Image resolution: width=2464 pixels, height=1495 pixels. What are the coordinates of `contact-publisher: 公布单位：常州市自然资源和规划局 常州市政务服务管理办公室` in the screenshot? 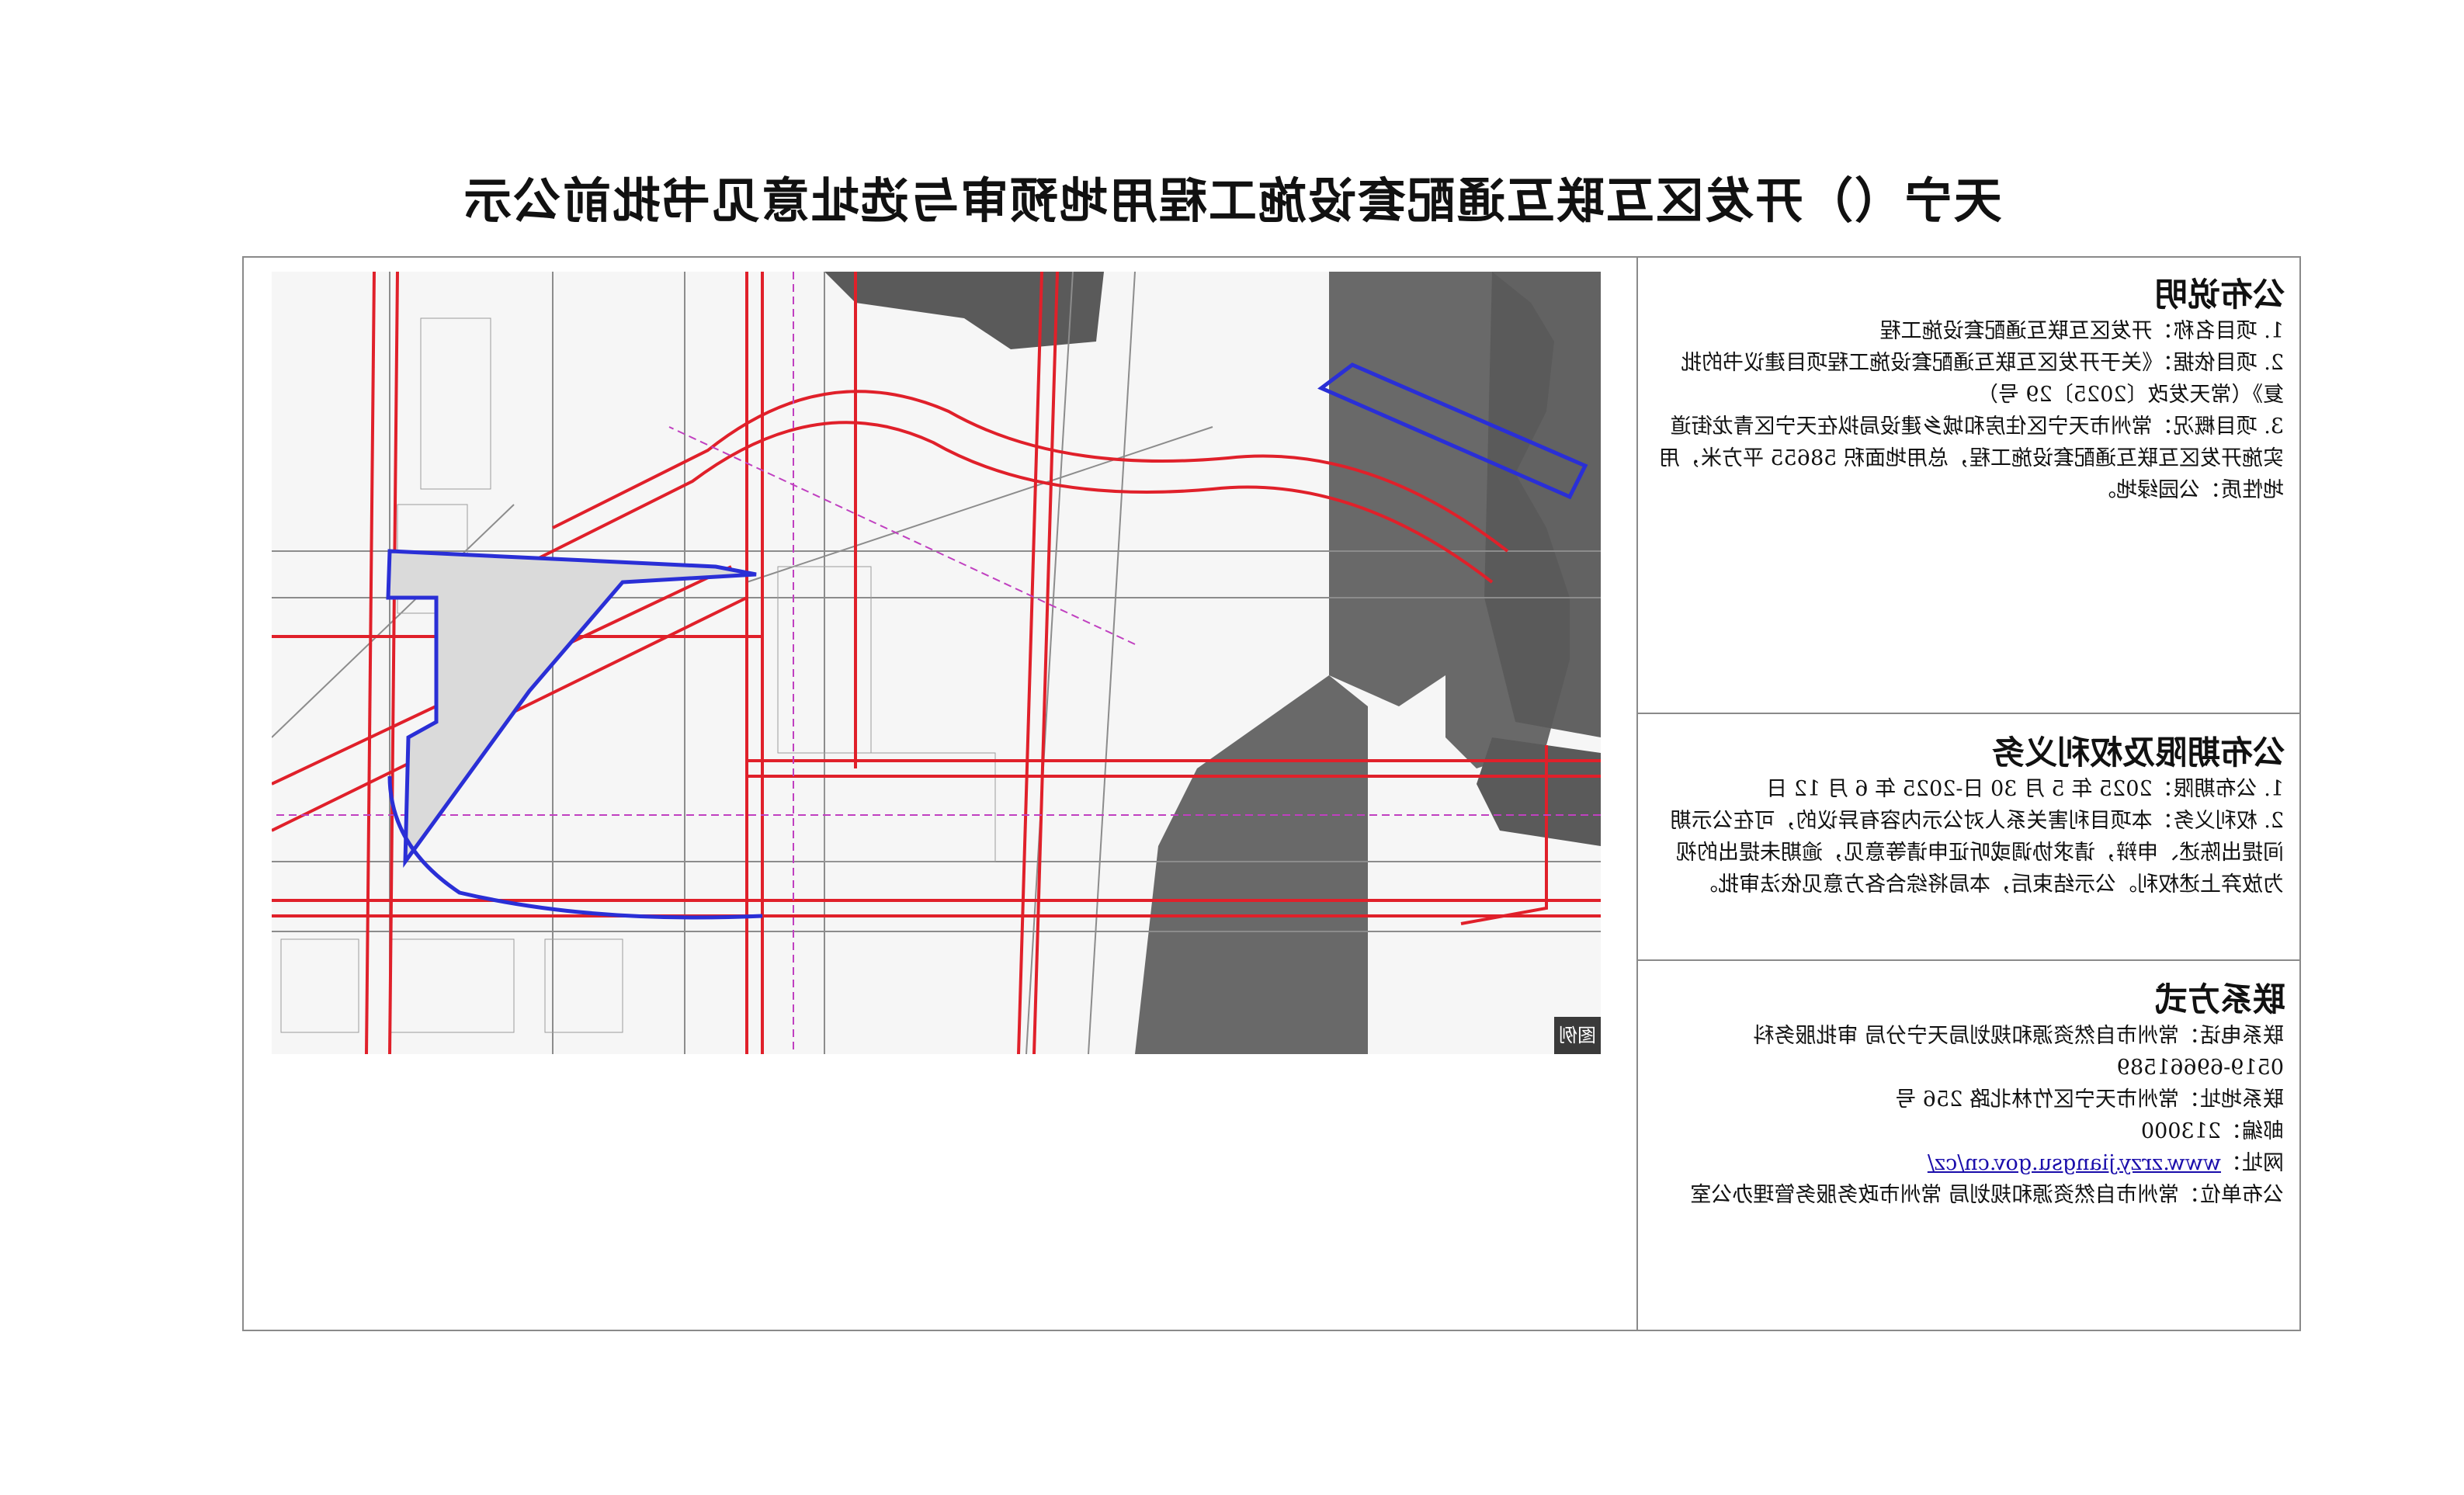 It's located at (1987, 1195).